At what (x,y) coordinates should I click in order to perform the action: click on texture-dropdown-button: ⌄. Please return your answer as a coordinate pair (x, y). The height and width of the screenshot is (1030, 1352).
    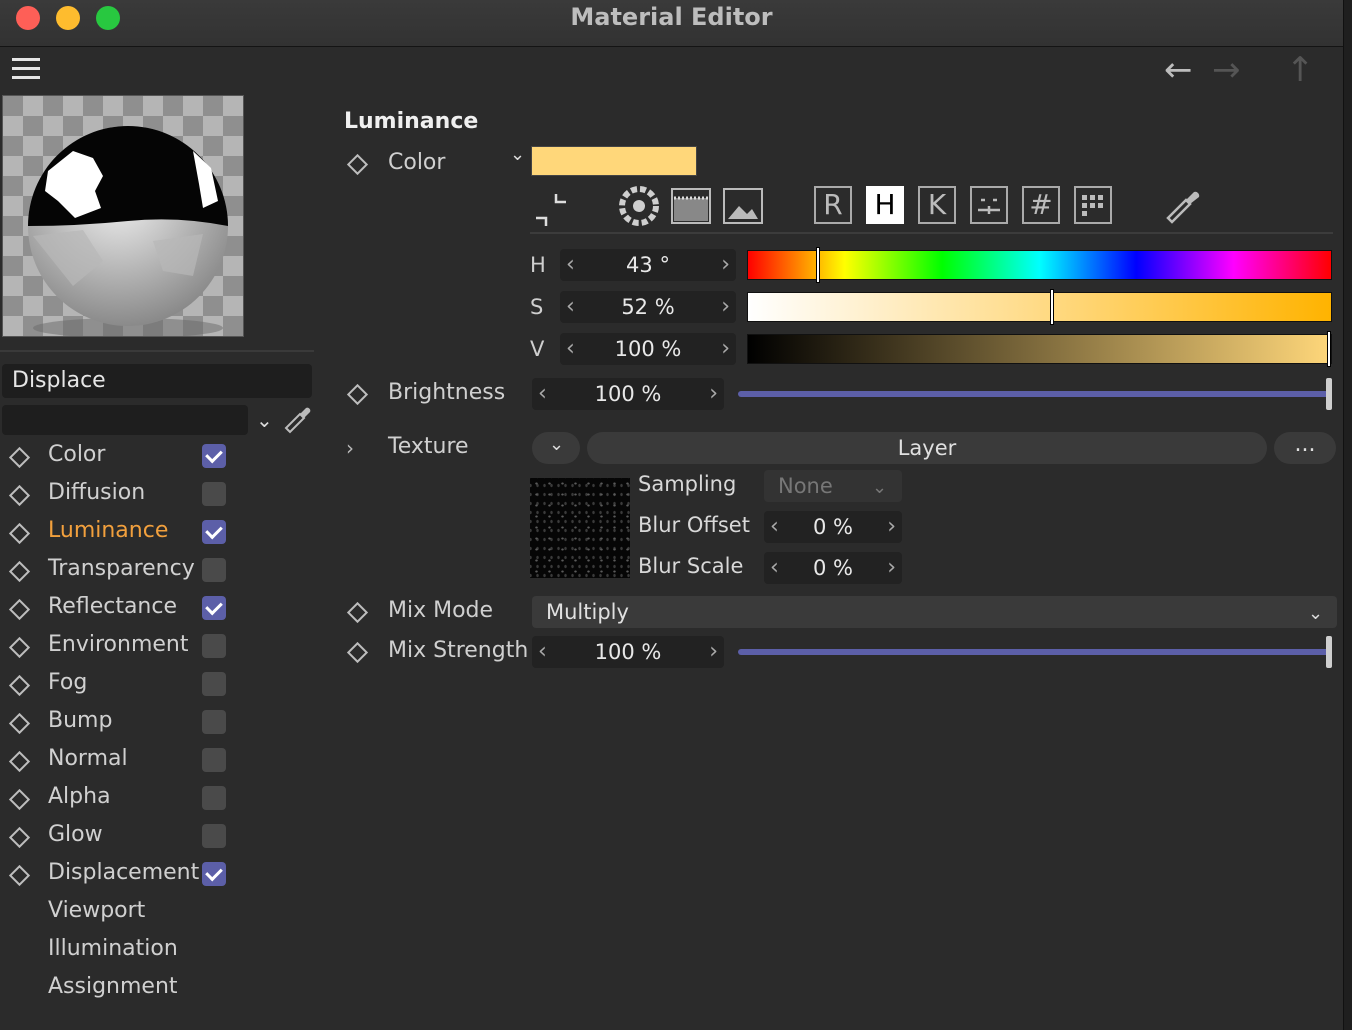
    Looking at the image, I should click on (556, 448).